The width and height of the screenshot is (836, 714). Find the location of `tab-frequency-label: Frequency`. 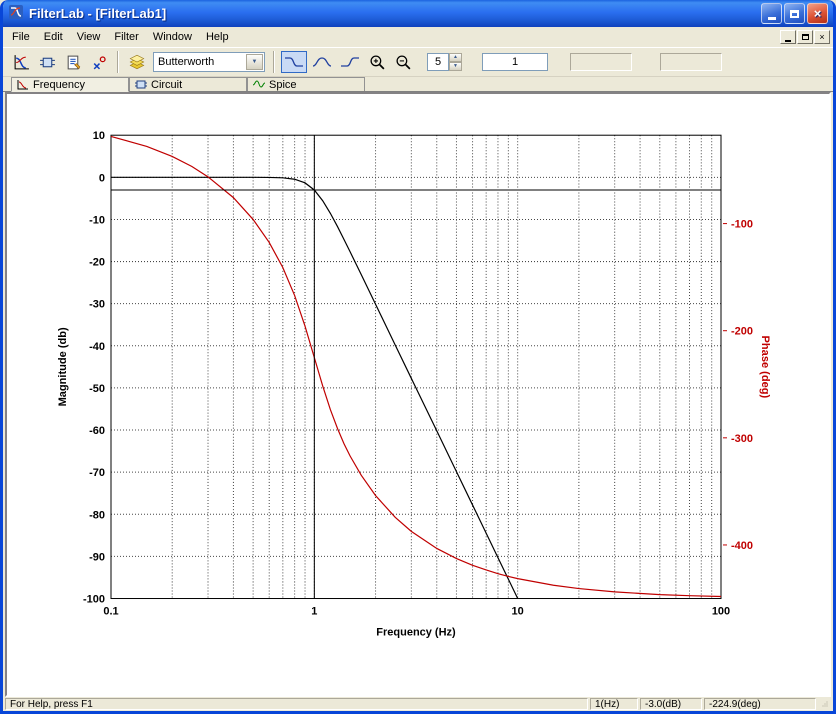

tab-frequency-label: Frequency is located at coordinates (59, 84).